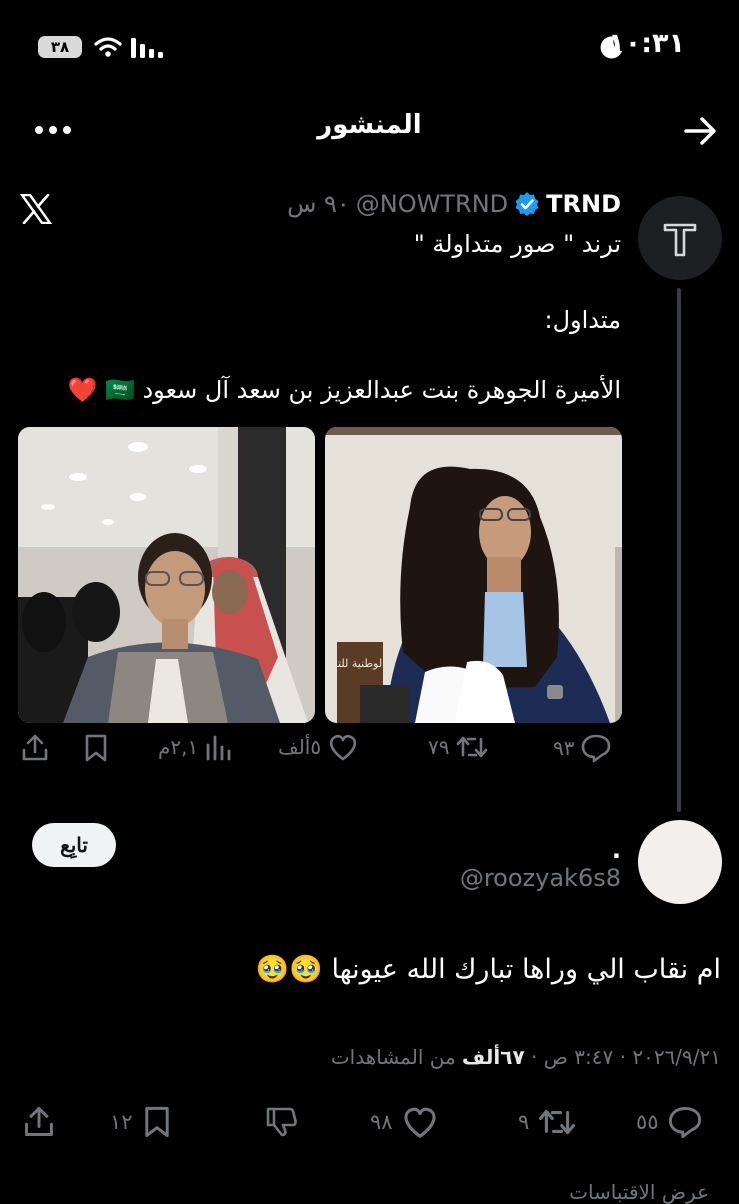 This screenshot has height=1204, width=739. I want to click on page-title: المنشور, so click(369, 125).